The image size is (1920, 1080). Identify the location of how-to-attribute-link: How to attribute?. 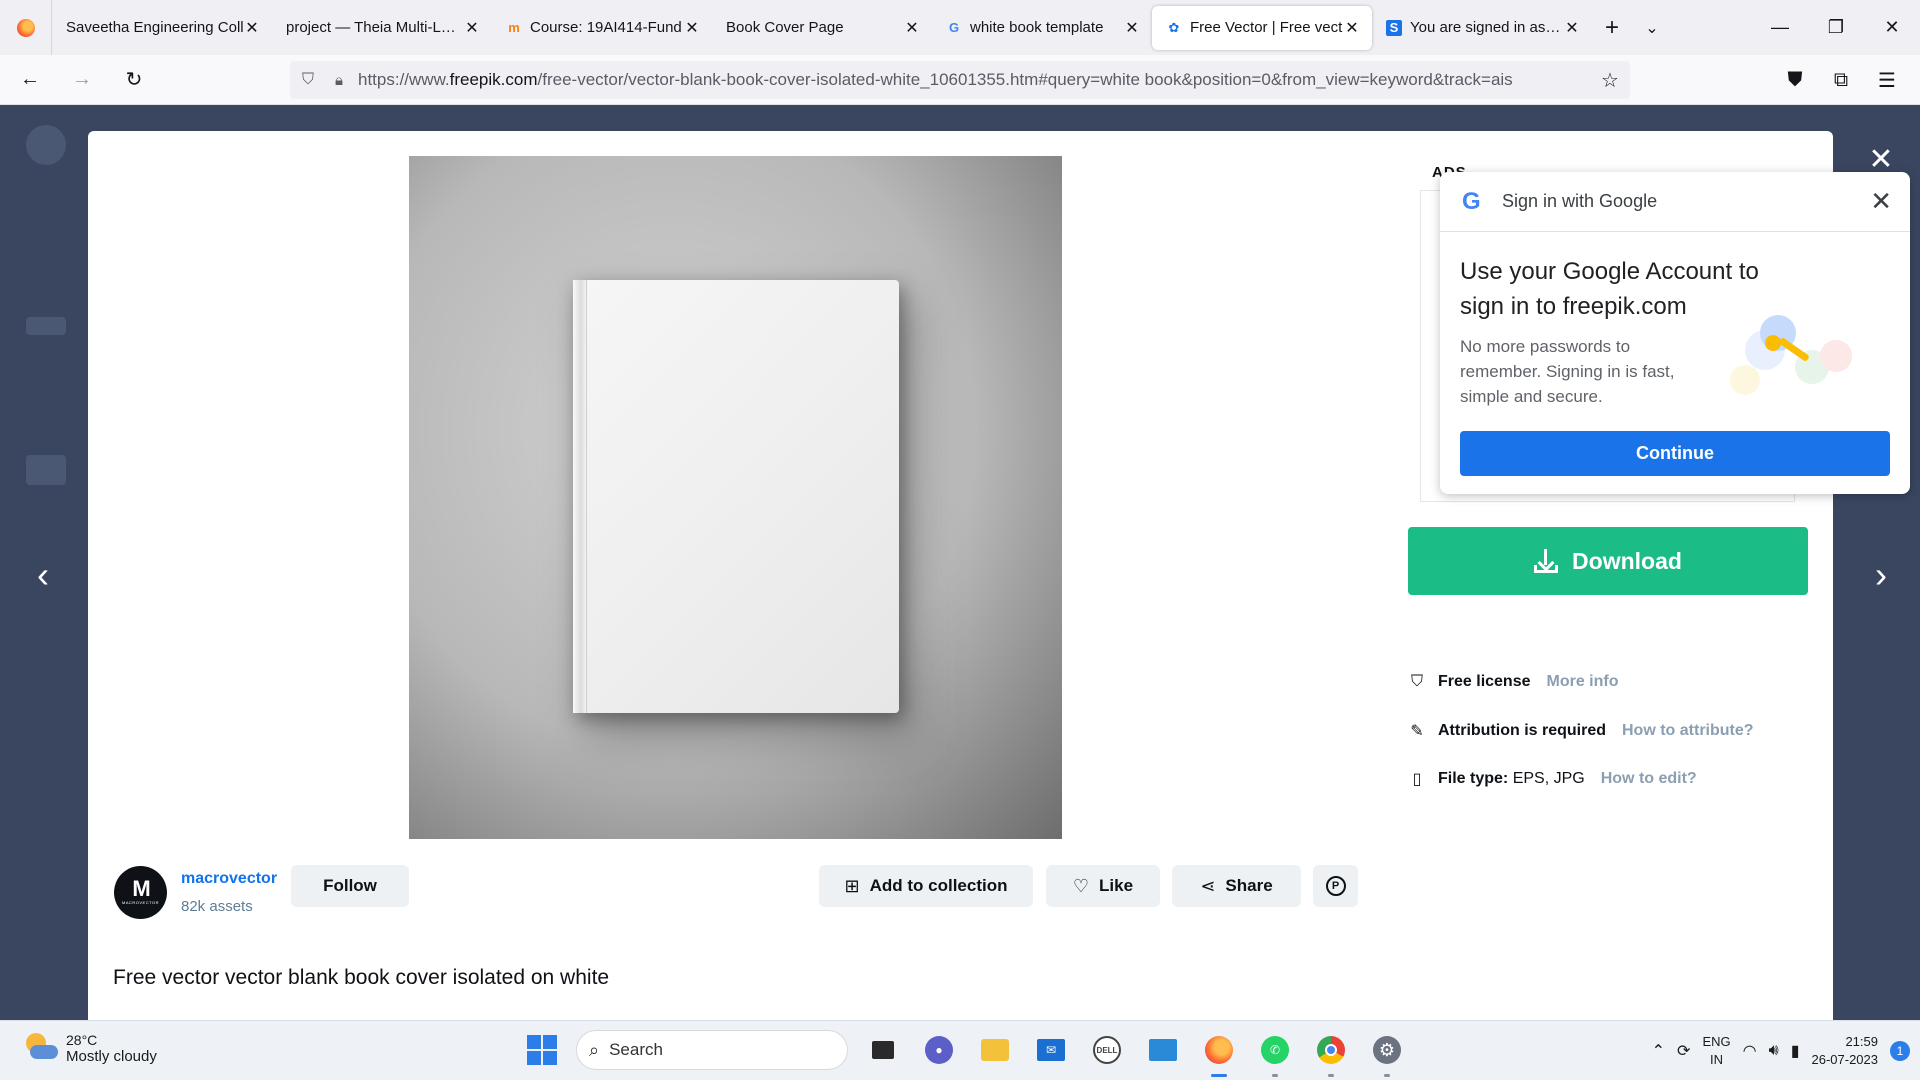
(1688, 731).